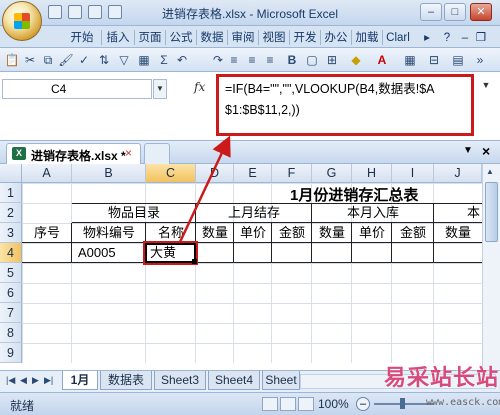  Describe the element at coordinates (455, 12) in the screenshot. I see `maximize-button: □` at that location.